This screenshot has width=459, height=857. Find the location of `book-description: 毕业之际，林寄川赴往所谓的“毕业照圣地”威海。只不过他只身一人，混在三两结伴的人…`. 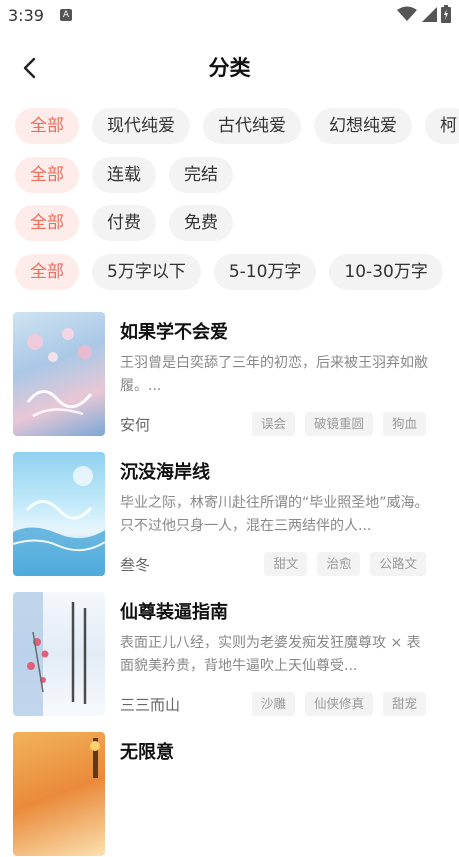

book-description: 毕业之际，林寄川赴往所谓的“毕业照圣地”威海。只不过他只身一人，混在三两结伴的人… is located at coordinates (274, 514).